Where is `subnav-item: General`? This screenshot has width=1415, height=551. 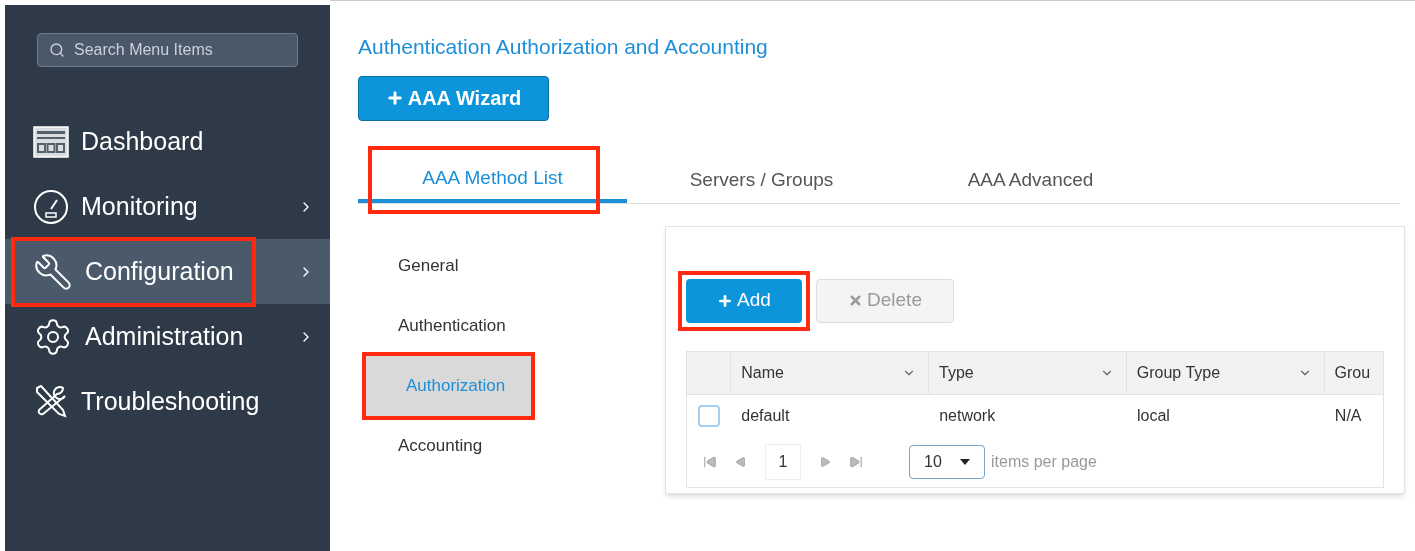 subnav-item: General is located at coordinates (509, 265).